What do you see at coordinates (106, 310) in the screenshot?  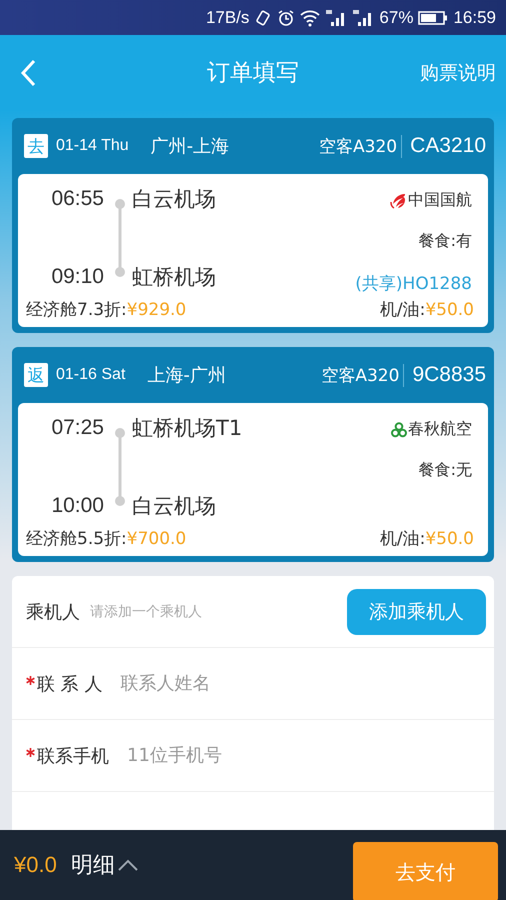 I see `fare-price: 经济舱7.3折:¥929.0` at bounding box center [106, 310].